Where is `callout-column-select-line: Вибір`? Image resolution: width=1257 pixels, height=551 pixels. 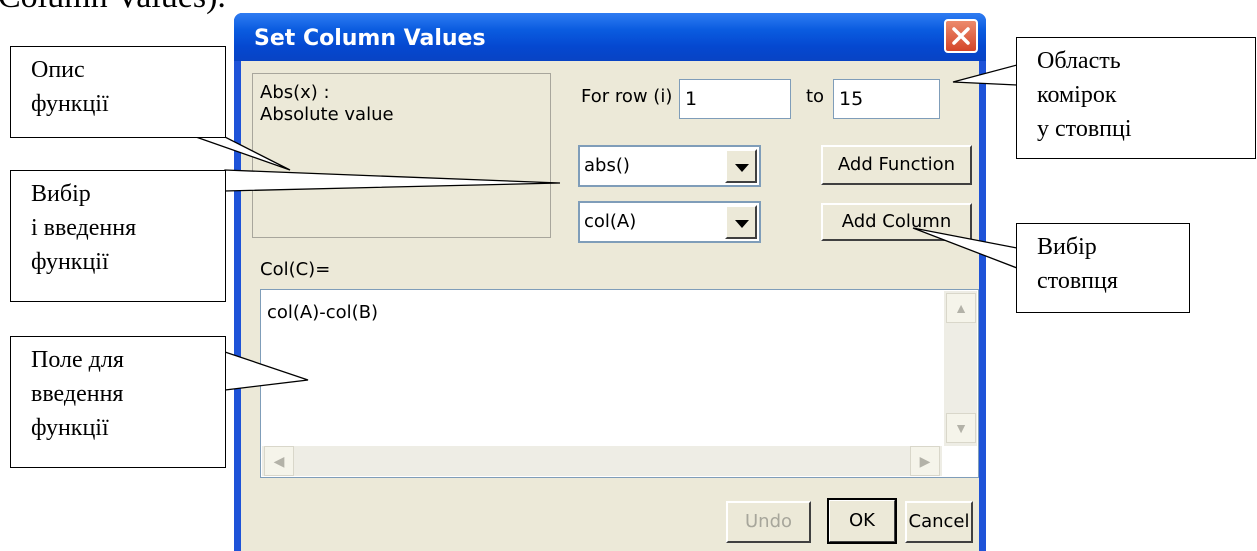 callout-column-select-line: Вибір is located at coordinates (1067, 247).